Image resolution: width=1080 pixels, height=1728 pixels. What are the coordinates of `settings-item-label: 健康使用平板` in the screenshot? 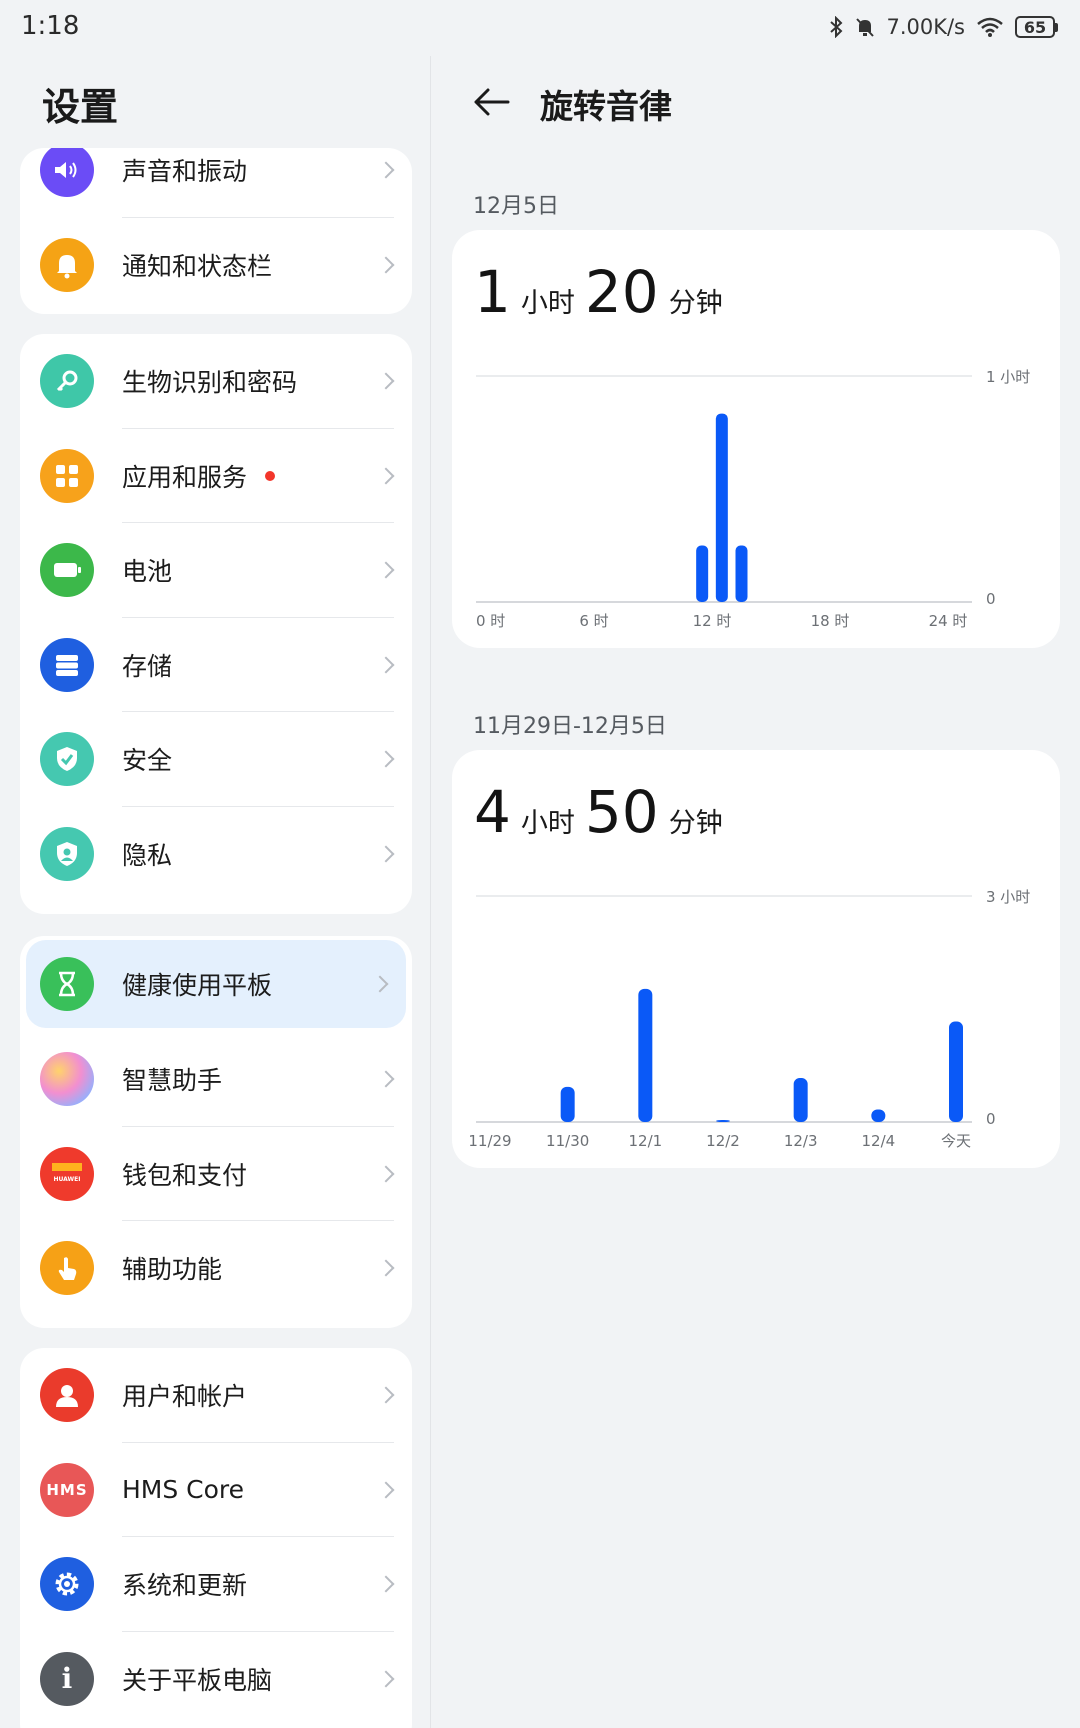 It's located at (197, 985).